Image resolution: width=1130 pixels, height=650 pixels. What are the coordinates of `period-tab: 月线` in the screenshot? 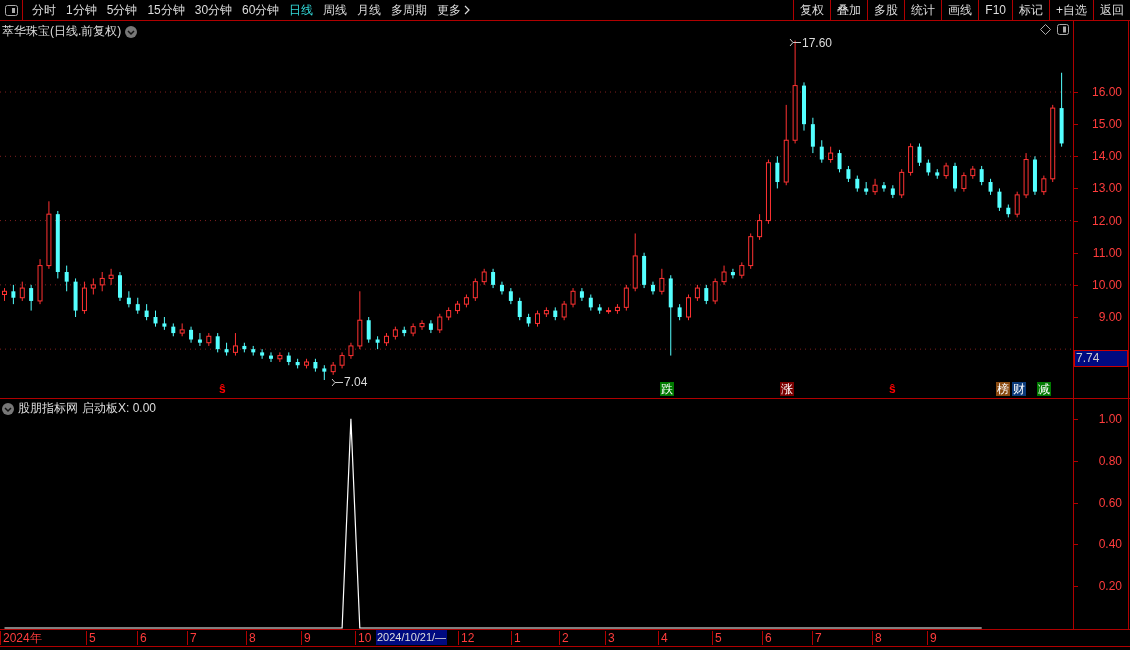 It's located at (369, 10).